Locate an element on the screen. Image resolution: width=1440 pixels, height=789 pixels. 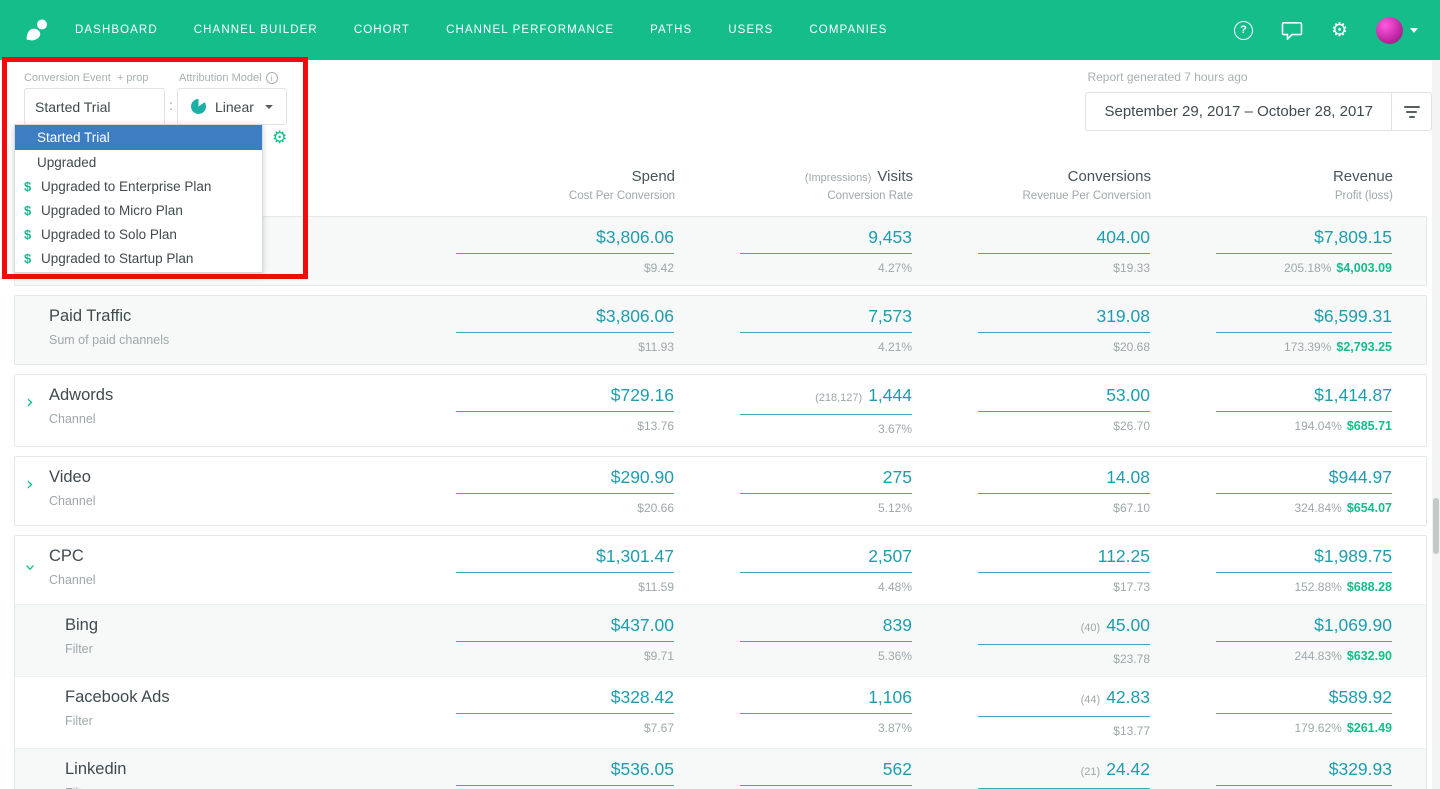
metric-sub: $26.70 is located at coordinates (1131, 426).